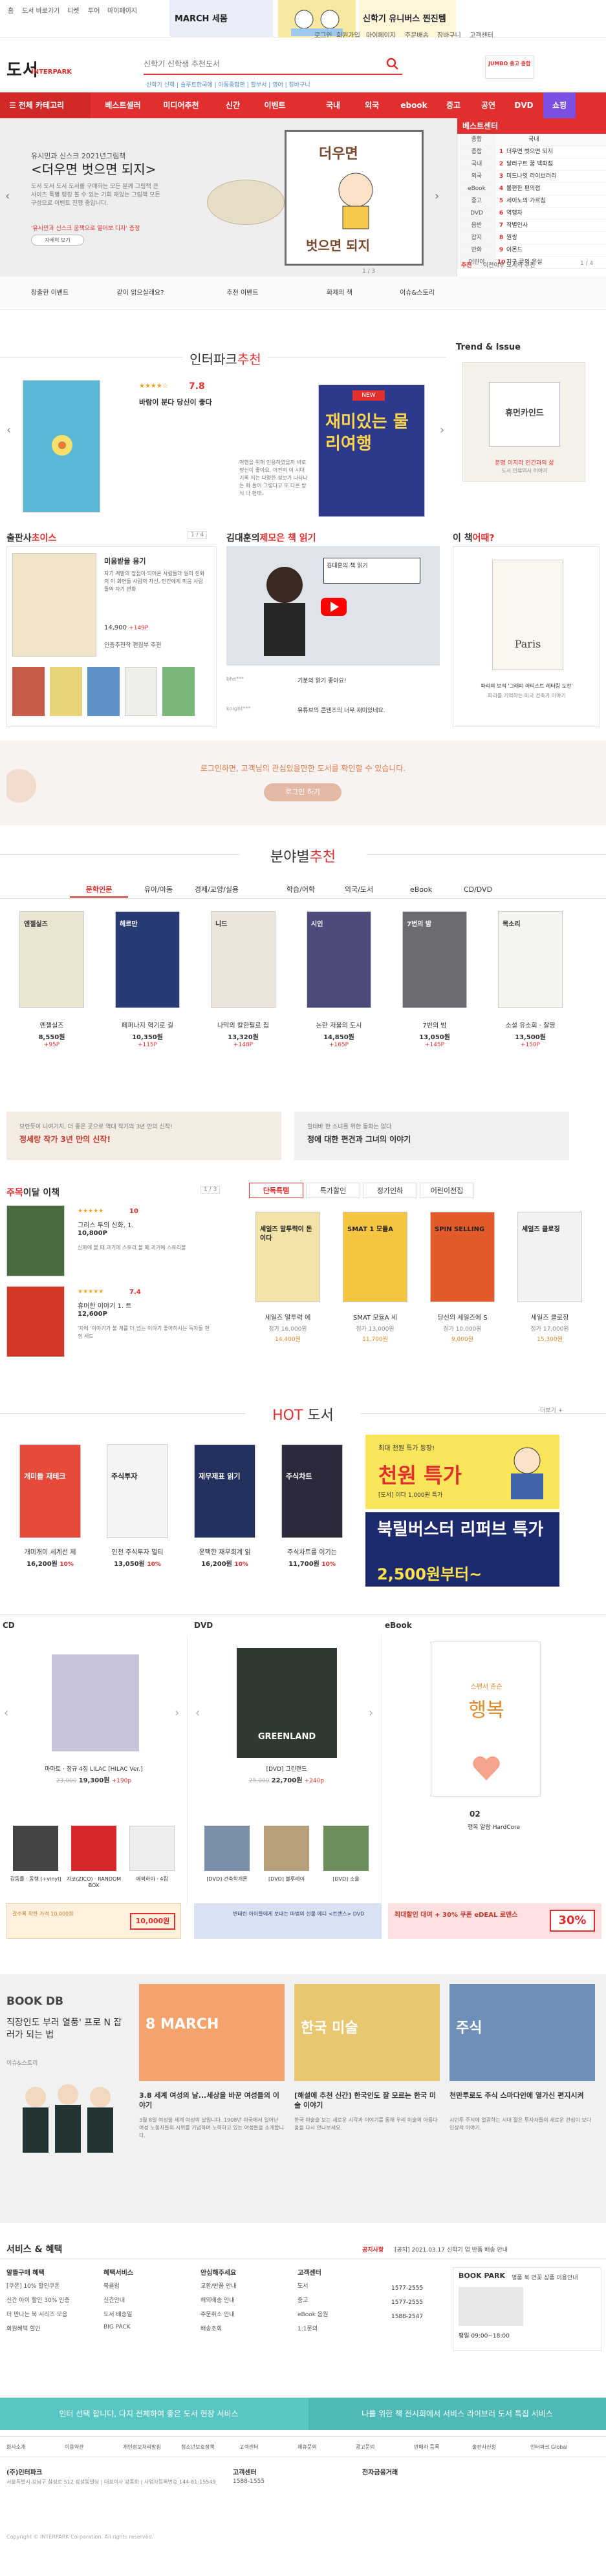 The image size is (606, 2576). What do you see at coordinates (62, 446) in the screenshot?
I see `pick-book-cover` at bounding box center [62, 446].